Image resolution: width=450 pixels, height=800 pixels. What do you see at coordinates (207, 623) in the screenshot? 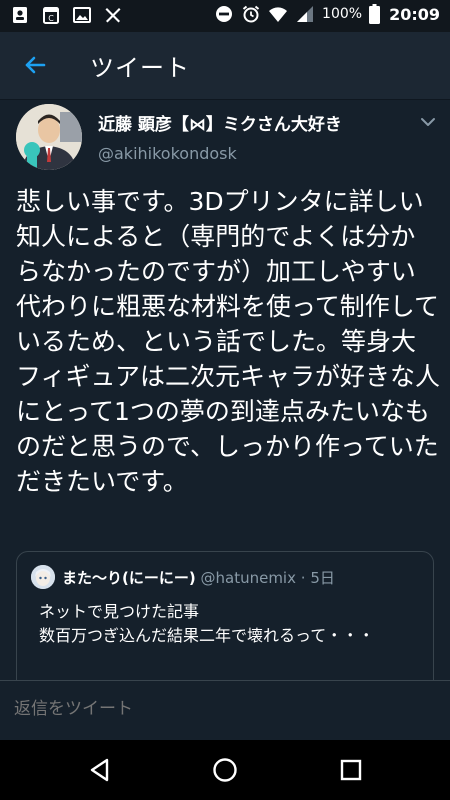
I see `quoted-tweet-text: ネットで見つけた記事 数百万つぎ込んだ結果二年で壊れるって・・・` at bounding box center [207, 623].